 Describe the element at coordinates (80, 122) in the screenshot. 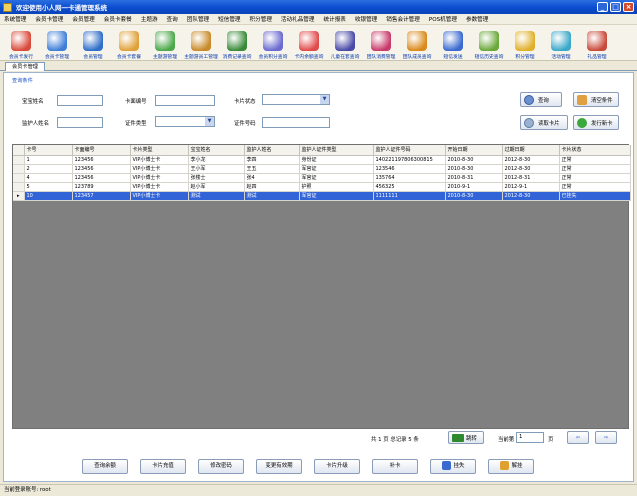

I see `guardian-name-input` at that location.